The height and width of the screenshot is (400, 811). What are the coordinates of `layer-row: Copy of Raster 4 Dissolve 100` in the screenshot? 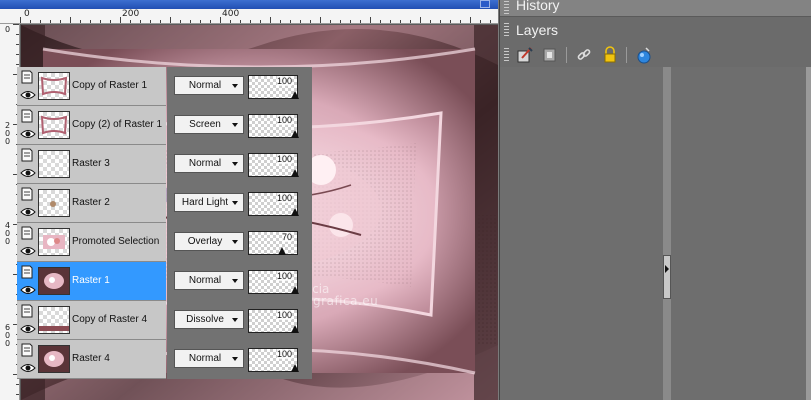 It's located at (164, 320).